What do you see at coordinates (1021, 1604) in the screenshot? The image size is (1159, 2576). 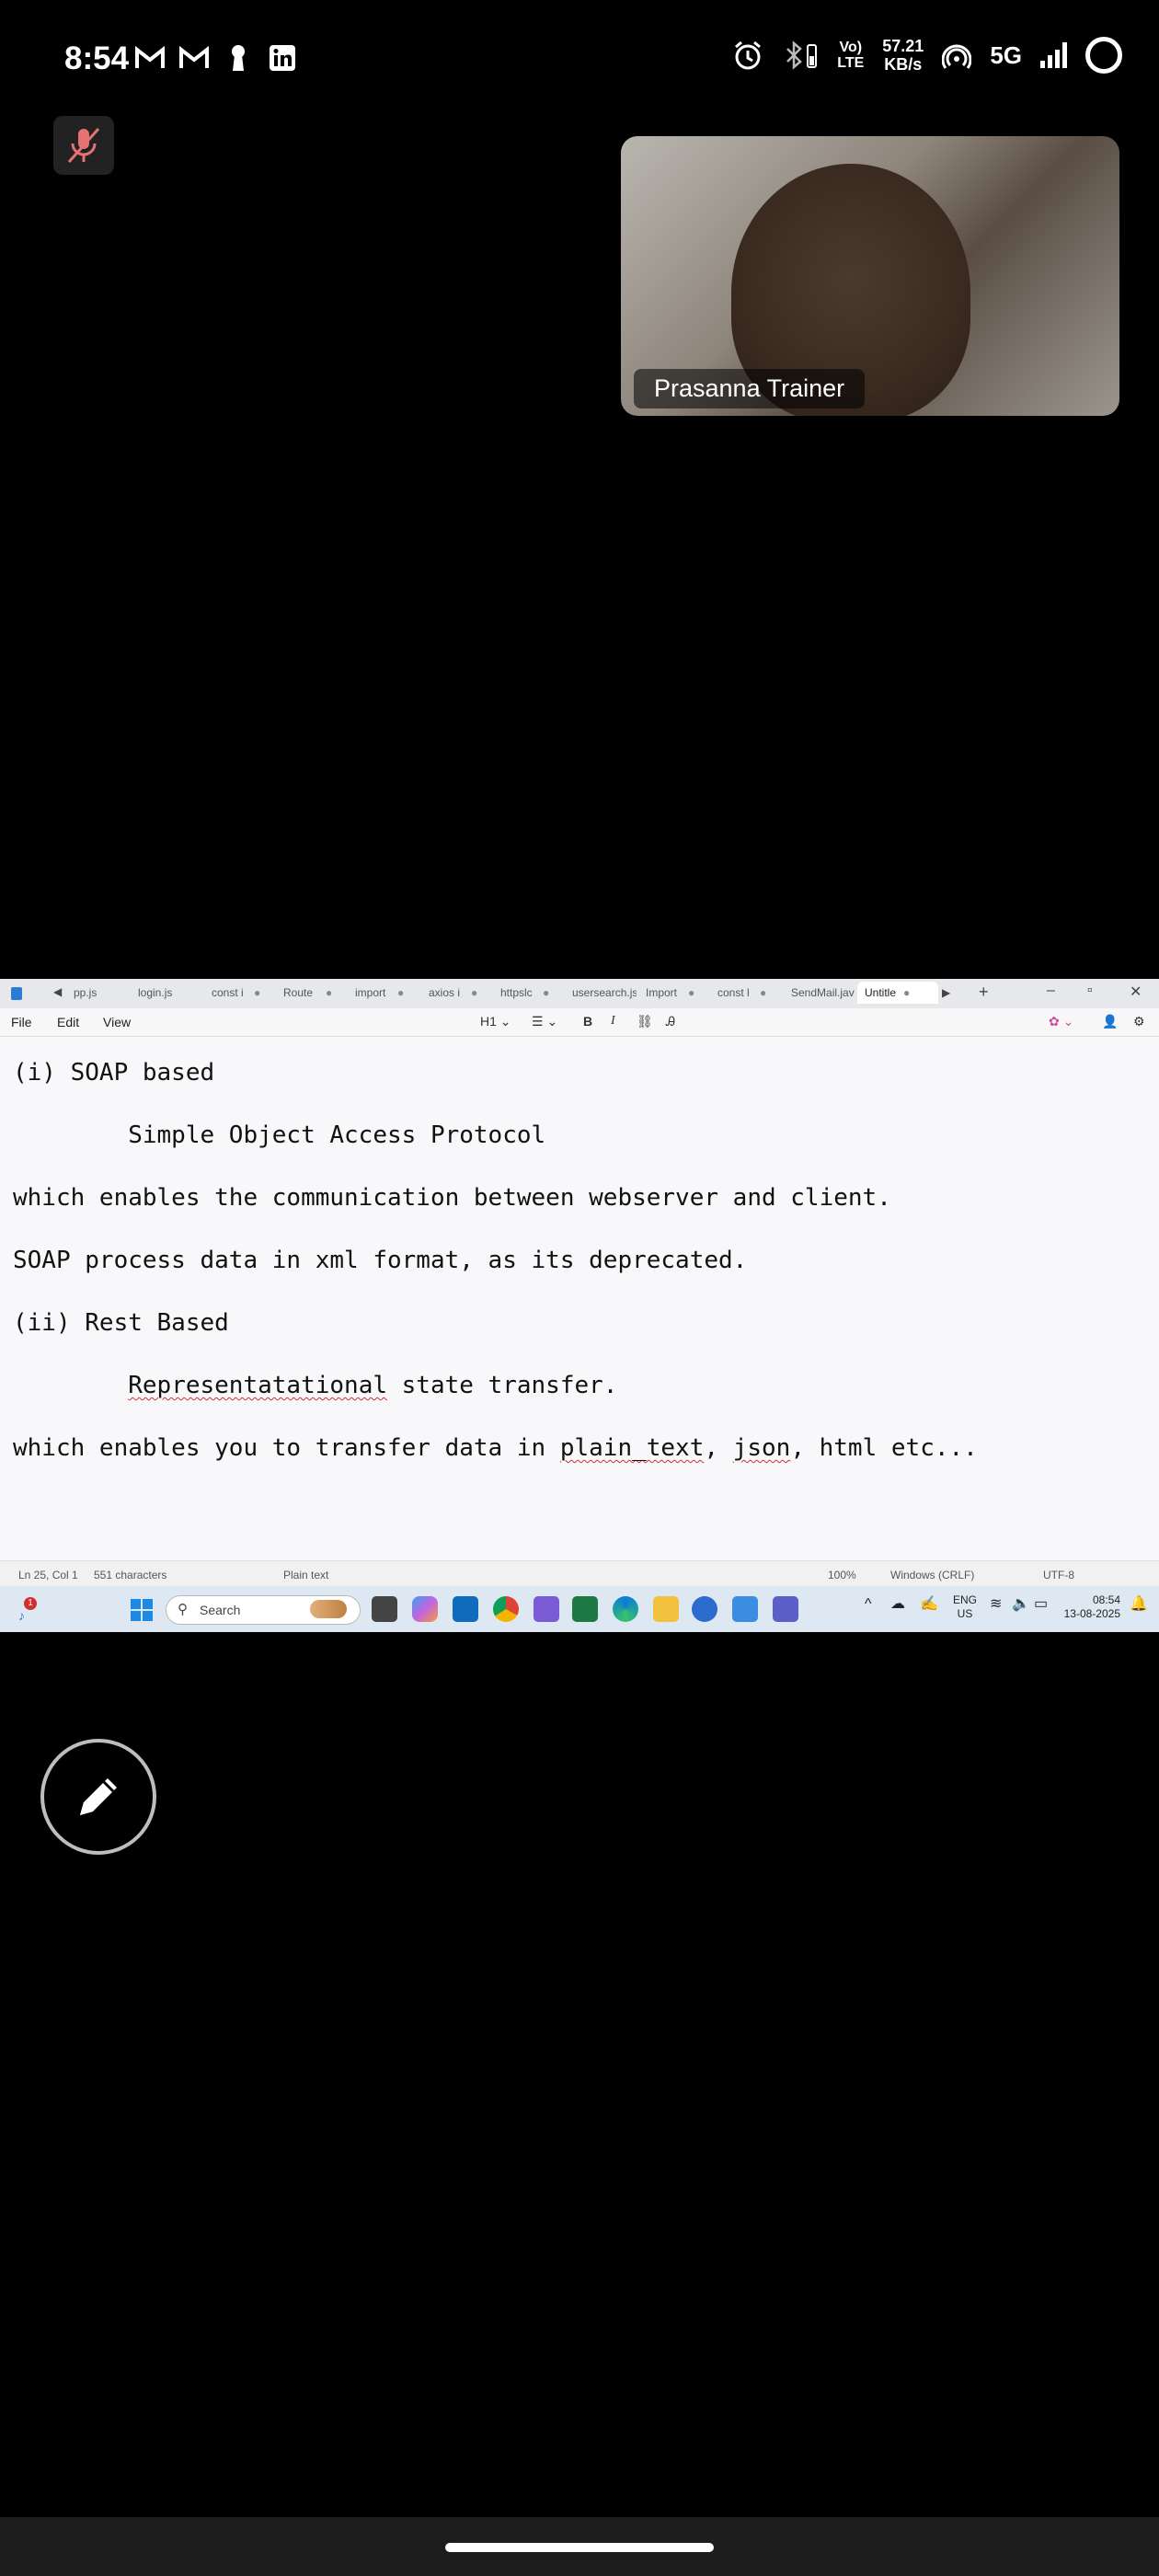 I see `volume-icon: 🔈` at bounding box center [1021, 1604].